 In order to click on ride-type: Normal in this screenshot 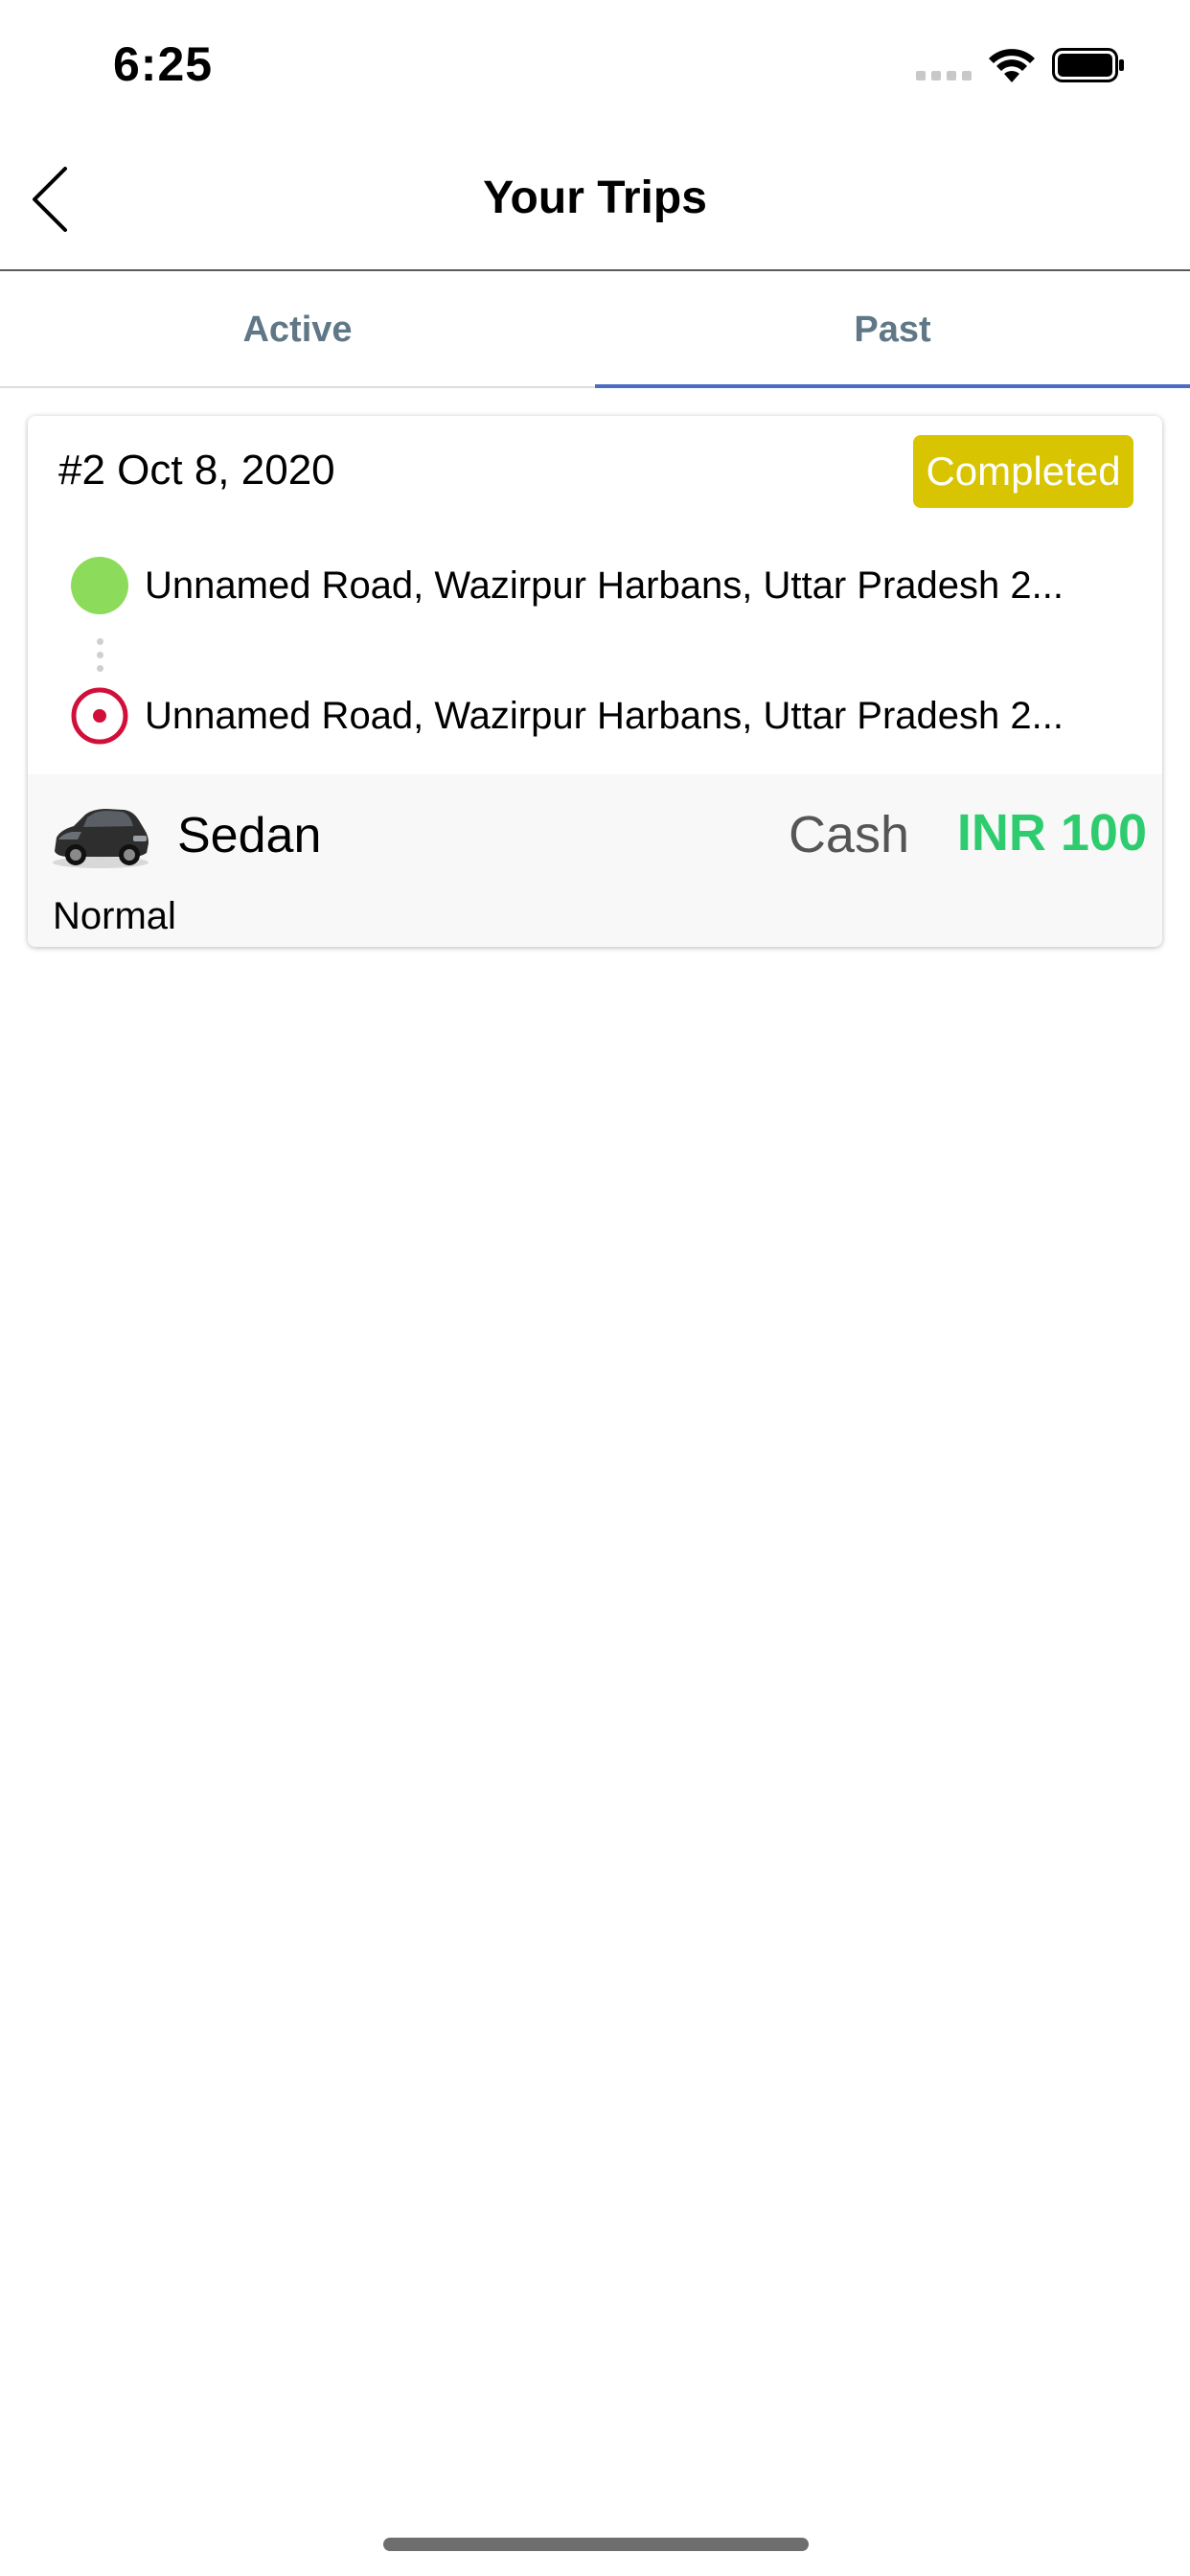, I will do `click(115, 916)`.